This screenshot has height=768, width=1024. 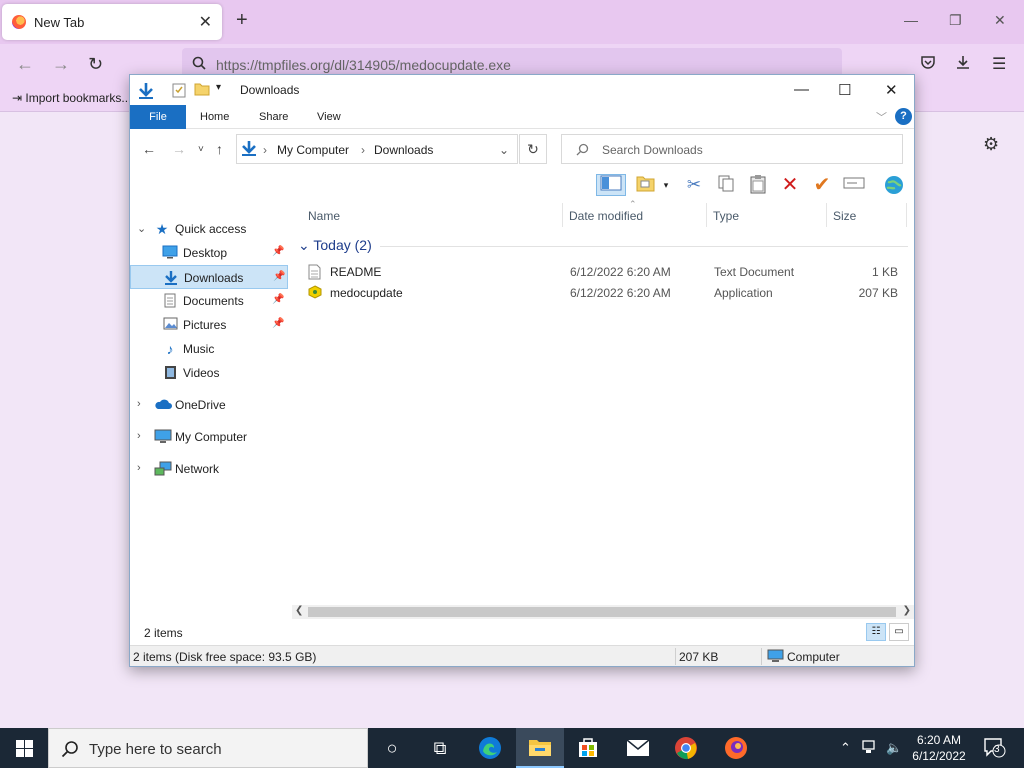 What do you see at coordinates (209, 229) in the screenshot?
I see `nav-quick-access: ⌄ ★ Quick access` at bounding box center [209, 229].